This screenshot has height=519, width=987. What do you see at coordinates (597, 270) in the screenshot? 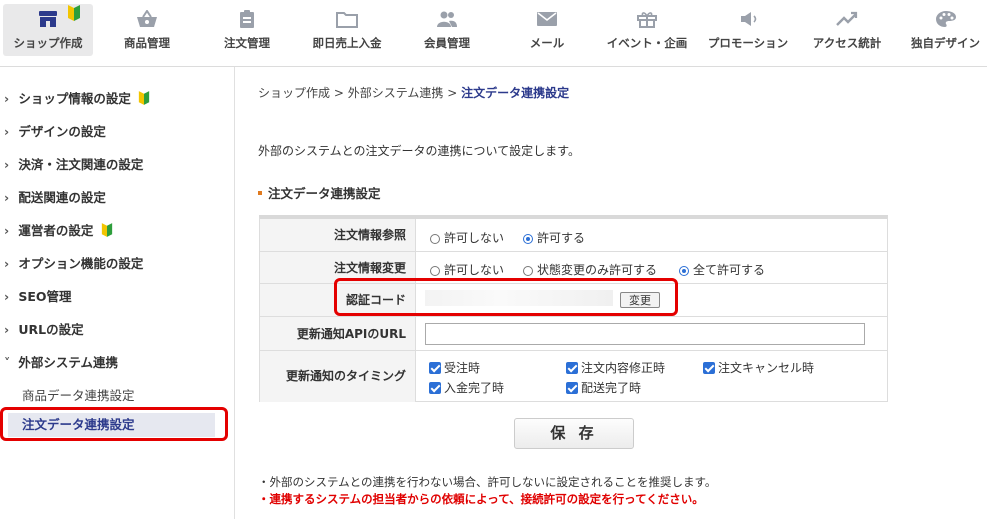
I see `radio-label: 状態変更のみ許可する` at bounding box center [597, 270].